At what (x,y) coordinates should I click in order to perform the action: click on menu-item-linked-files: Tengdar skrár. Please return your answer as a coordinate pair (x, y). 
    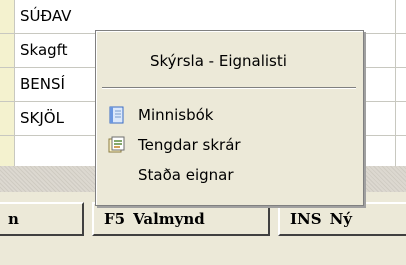
    Looking at the image, I should click on (229, 145).